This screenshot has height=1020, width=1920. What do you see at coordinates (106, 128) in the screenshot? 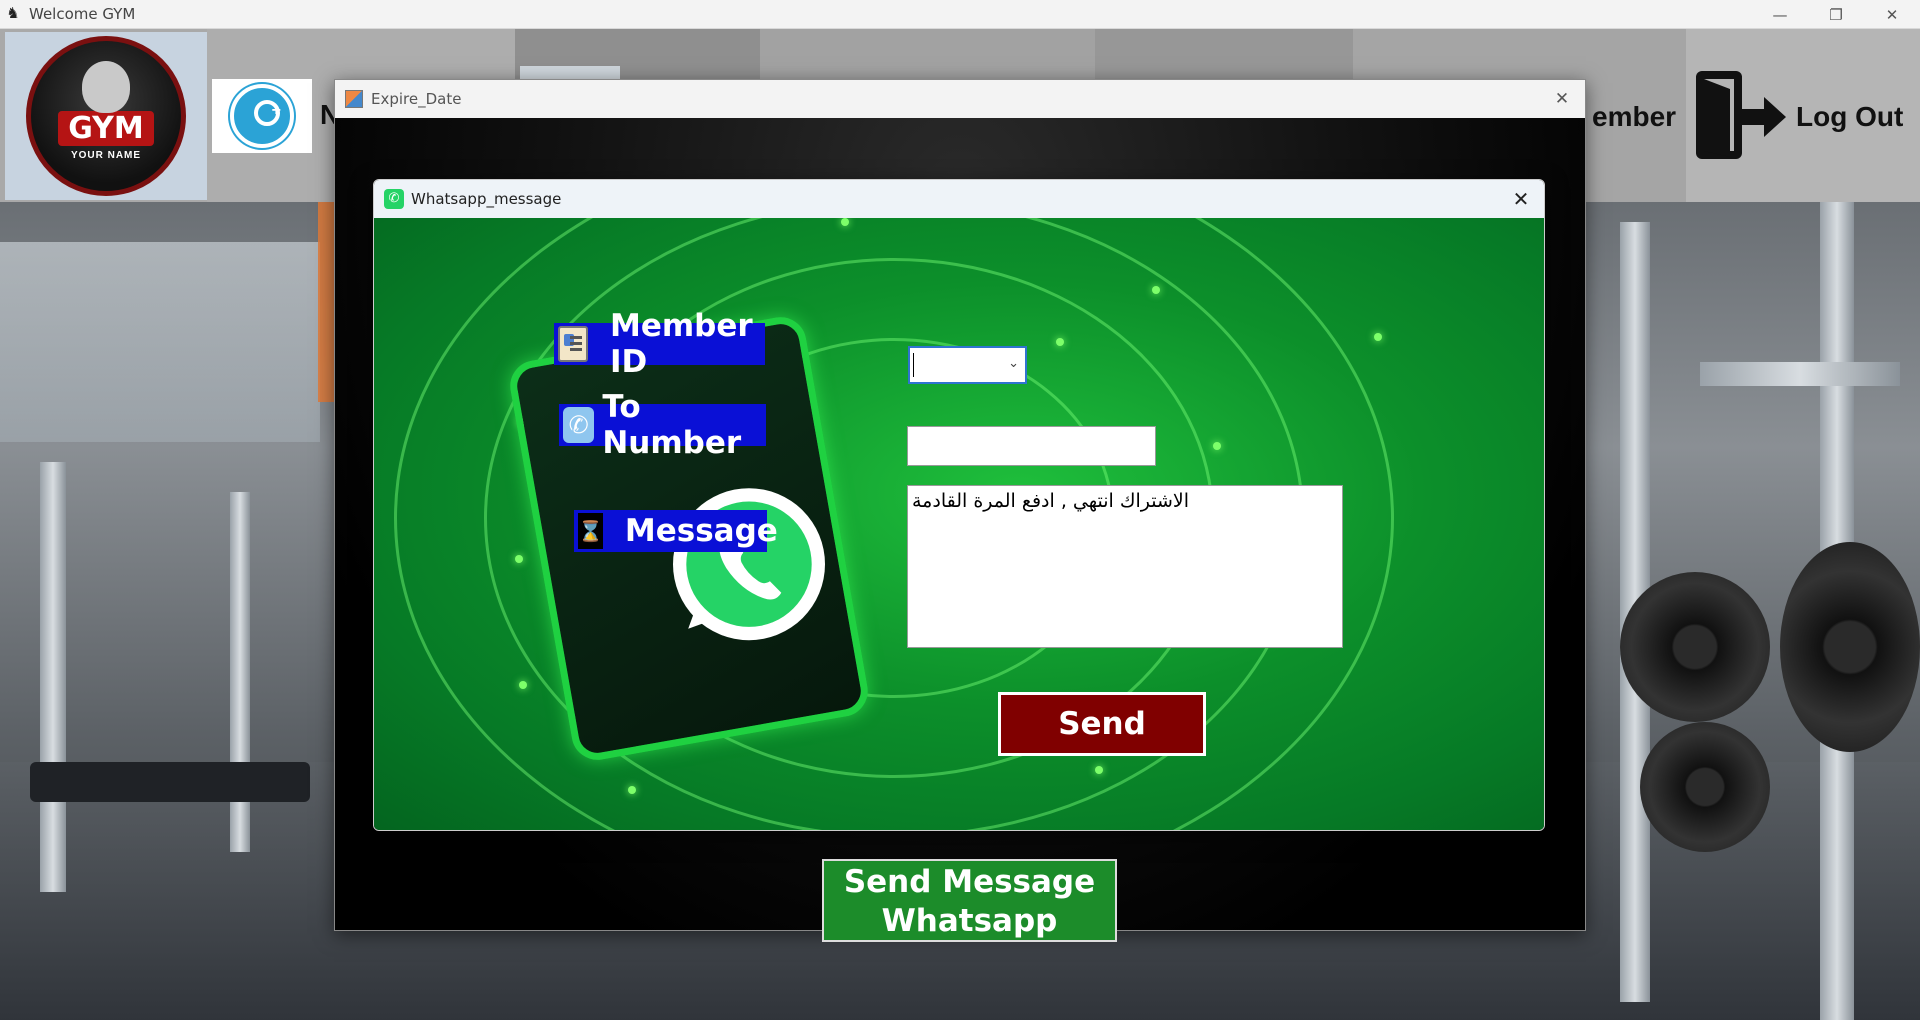
I see `logo-text: GYM` at bounding box center [106, 128].